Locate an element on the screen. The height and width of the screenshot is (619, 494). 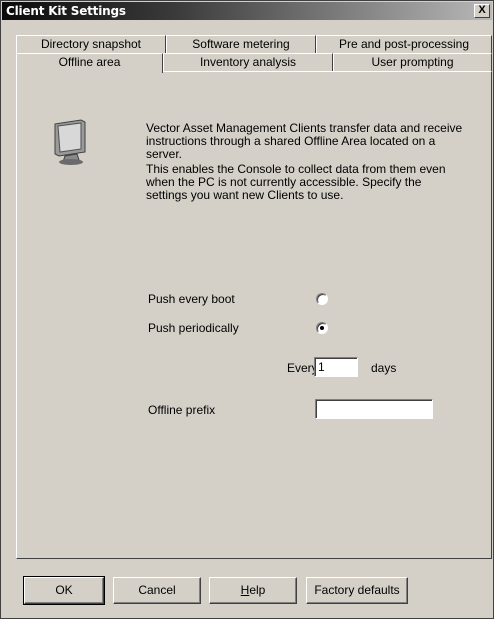
tab-label: Directory snapshot is located at coordinates (91, 44).